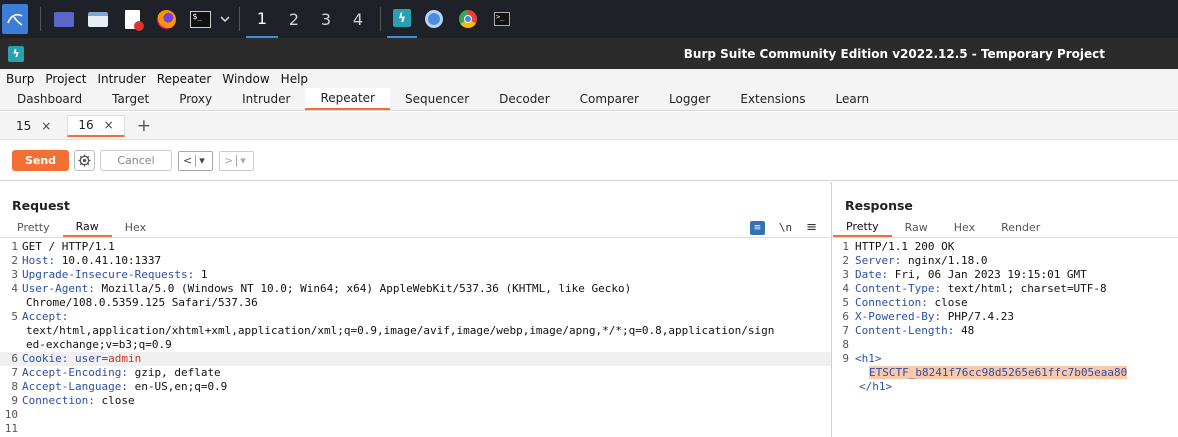  Describe the element at coordinates (862, 227) in the screenshot. I see `response-tab-pretty: Pretty` at that location.